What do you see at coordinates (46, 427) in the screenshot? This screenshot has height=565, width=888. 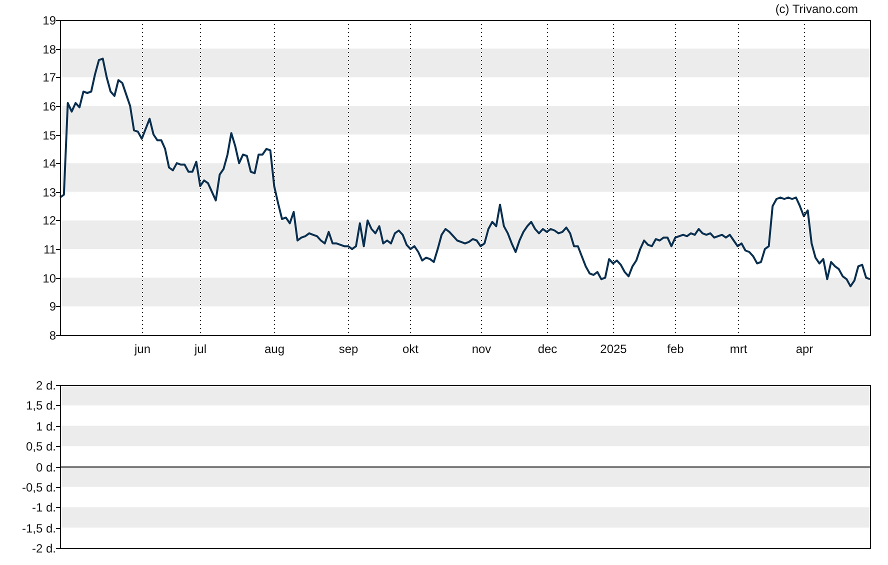 I see `axis-label: 1 d.` at bounding box center [46, 427].